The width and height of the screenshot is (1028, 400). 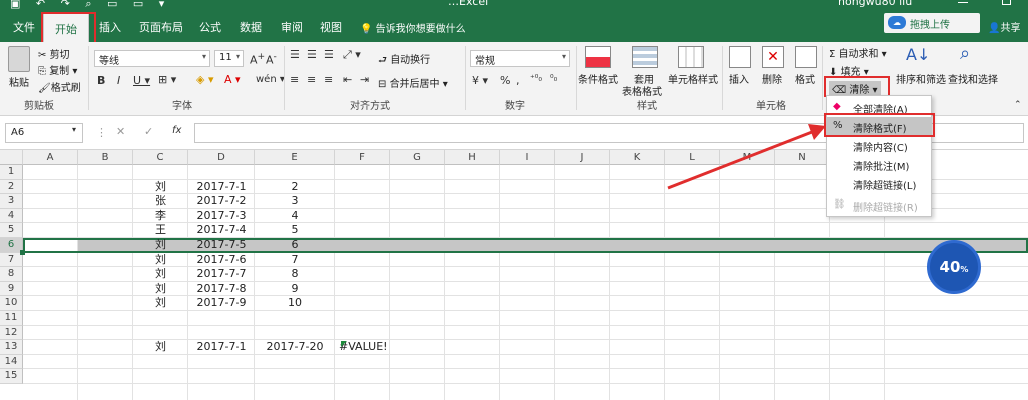 I want to click on tab-file: 文件, so click(x=24, y=27).